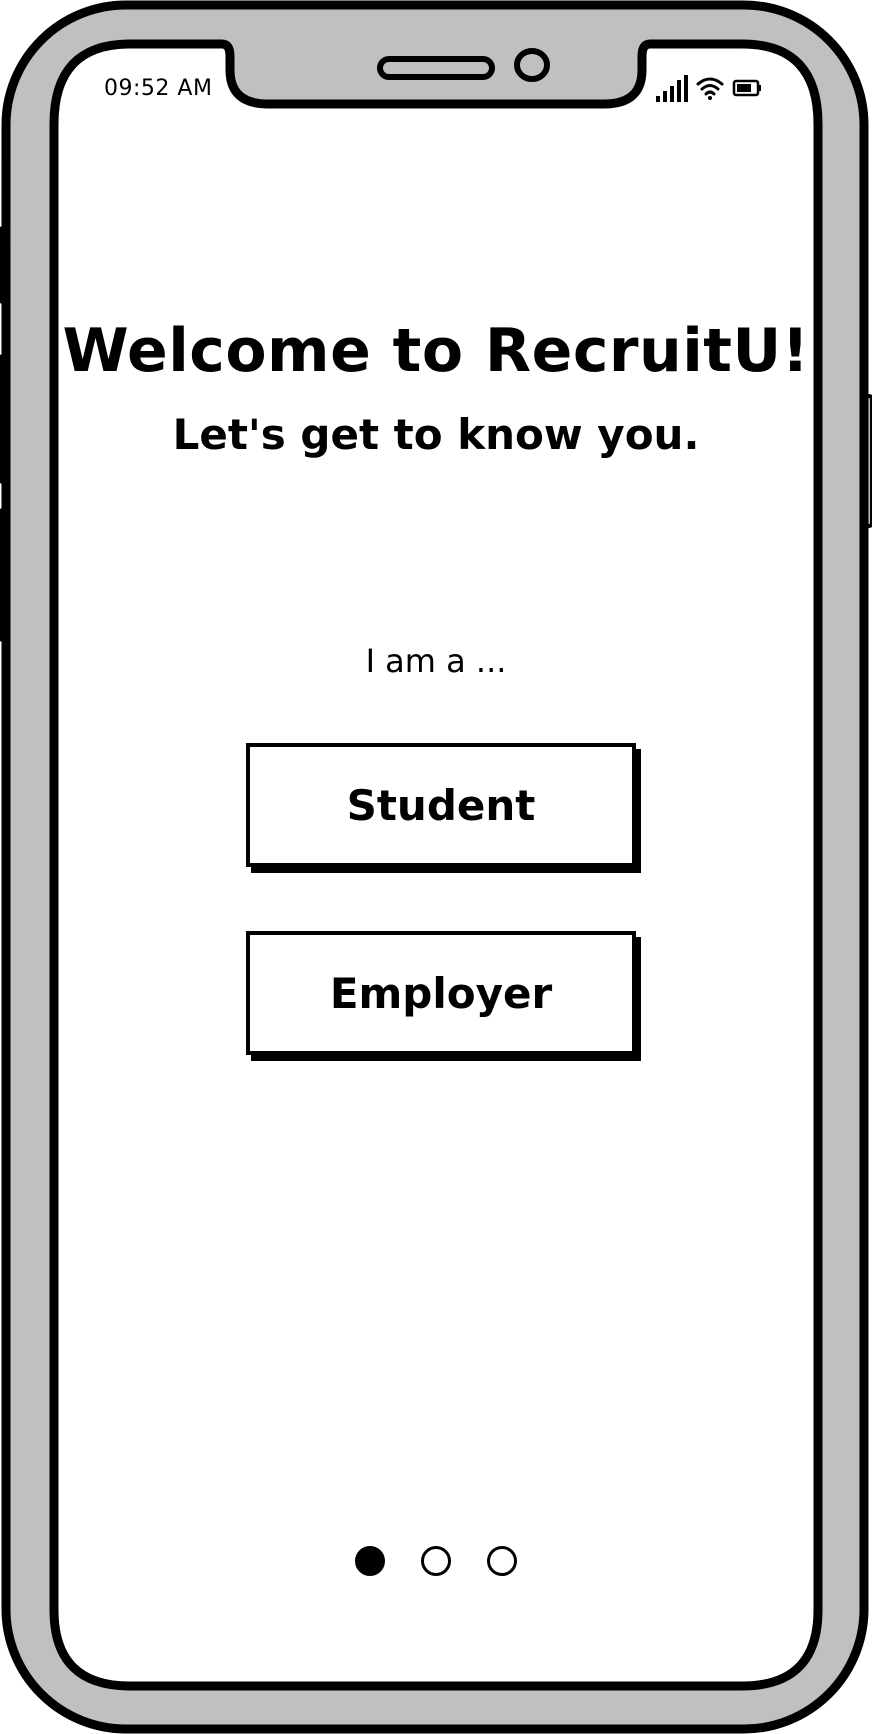  What do you see at coordinates (710, 88) in the screenshot?
I see `wifi-icon` at bounding box center [710, 88].